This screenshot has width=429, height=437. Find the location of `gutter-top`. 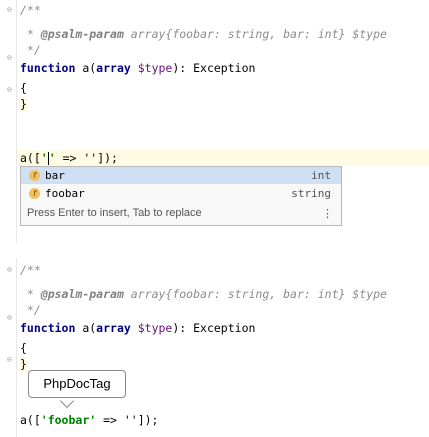

gutter-top is located at coordinates (8, 121).